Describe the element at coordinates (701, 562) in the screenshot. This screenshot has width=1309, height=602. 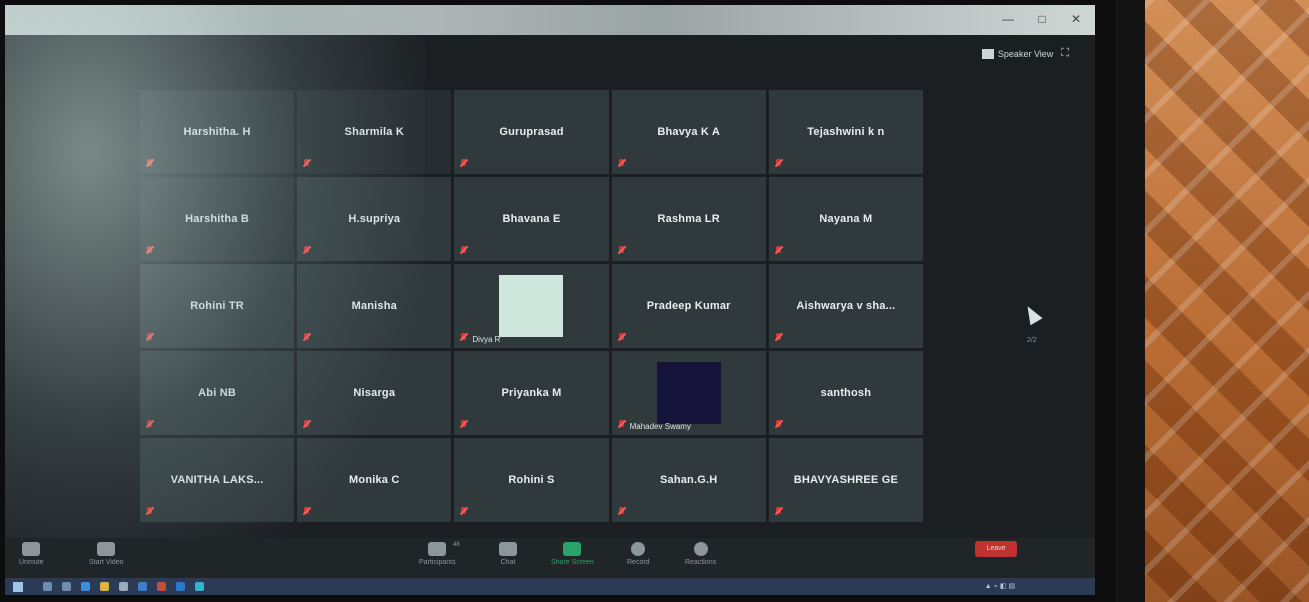
I see `reactions-label: Reactions` at that location.